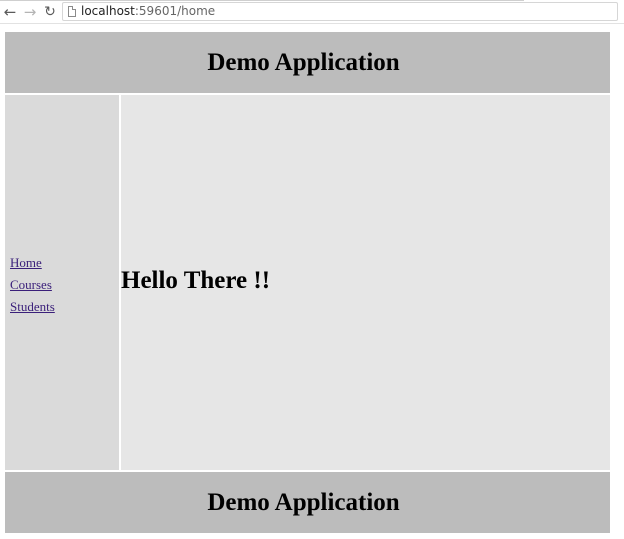 The height and width of the screenshot is (539, 624). Describe the element at coordinates (72, 11) in the screenshot. I see `page-icon` at that location.